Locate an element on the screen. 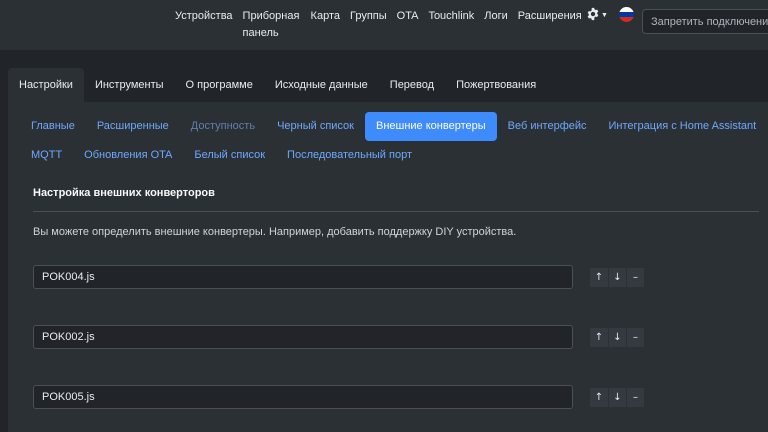  subtab-home-assistant: Интеграция с Home Assistant is located at coordinates (683, 126).